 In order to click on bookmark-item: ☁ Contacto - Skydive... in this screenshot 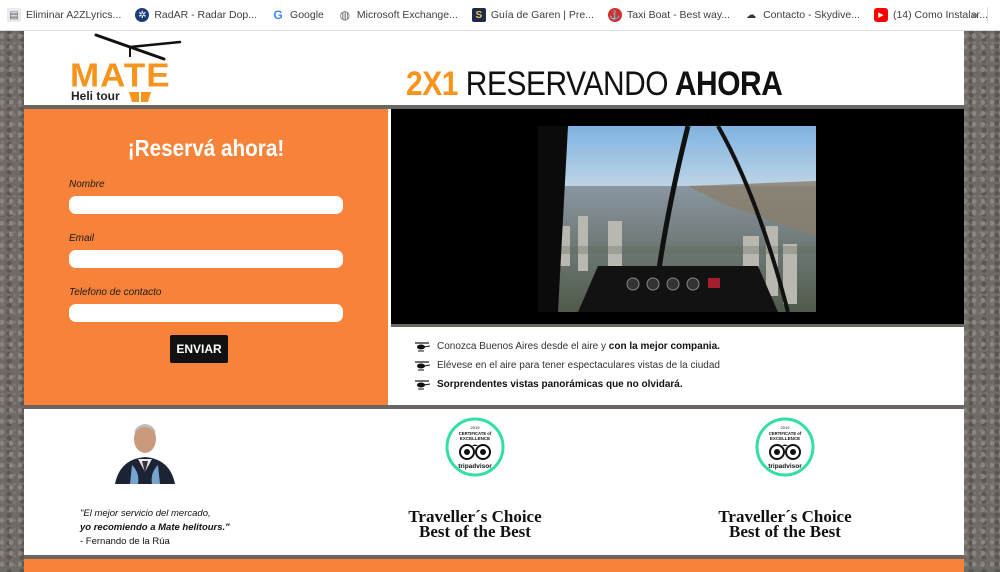, I will do `click(802, 15)`.